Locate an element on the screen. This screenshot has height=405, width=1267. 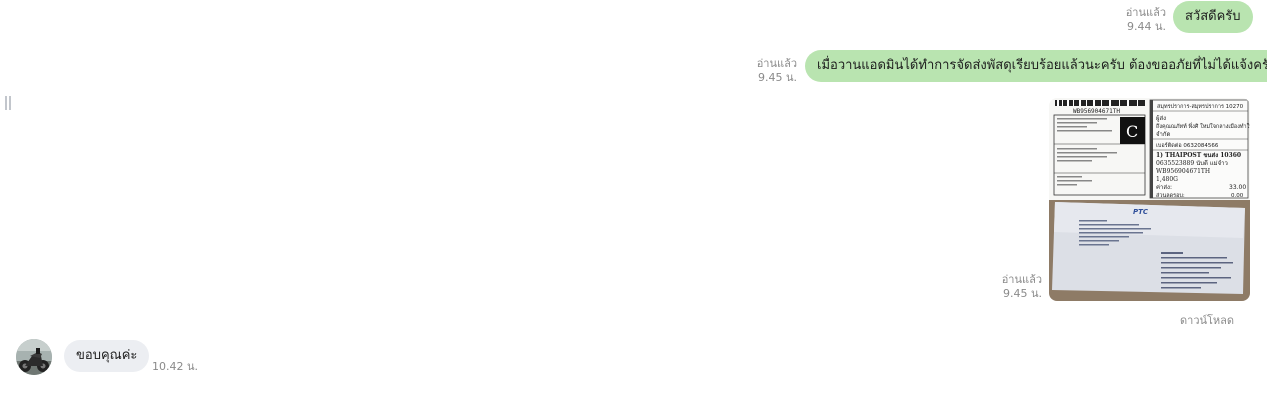
tracking-number: WB956904671TH is located at coordinates (1096, 111).